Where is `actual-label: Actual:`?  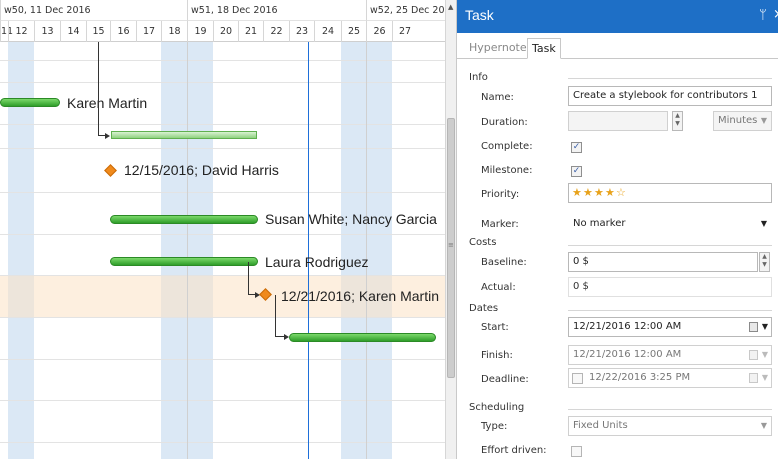
actual-label: Actual: is located at coordinates (498, 287).